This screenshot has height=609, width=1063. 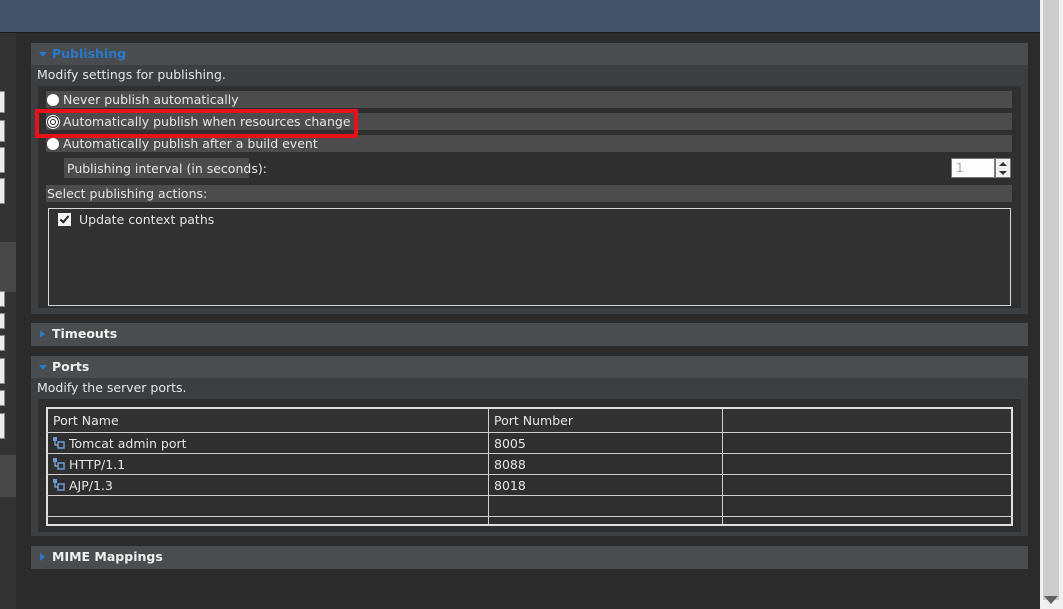 What do you see at coordinates (86, 420) in the screenshot?
I see `column-header-port-name: Port Name` at bounding box center [86, 420].